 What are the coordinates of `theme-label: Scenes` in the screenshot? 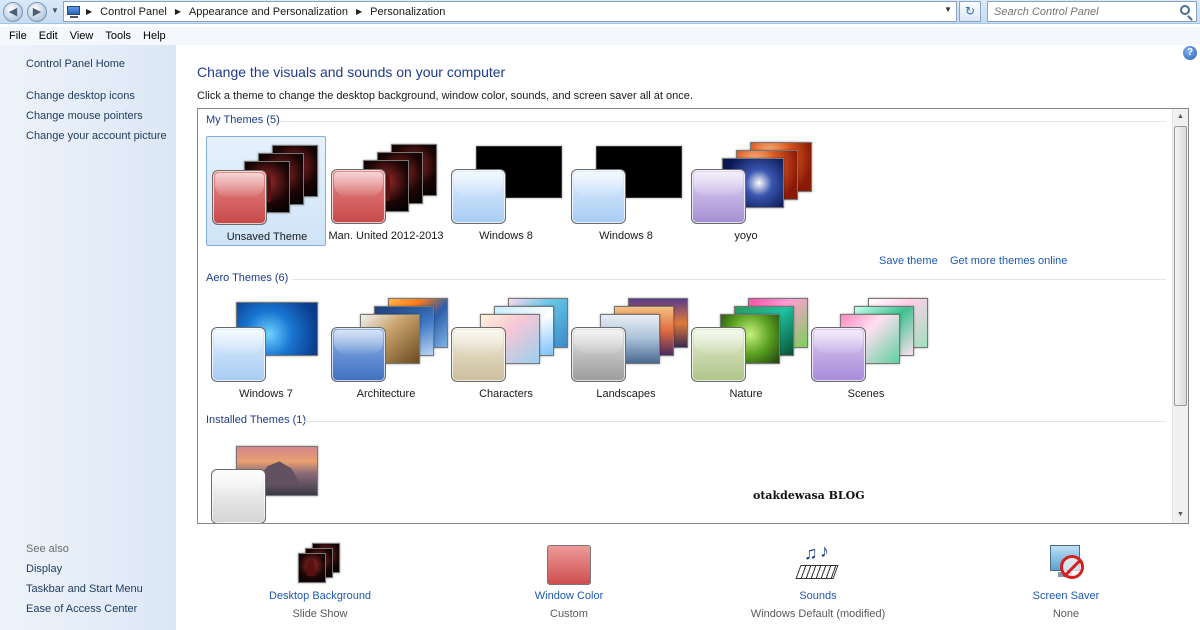 It's located at (866, 394).